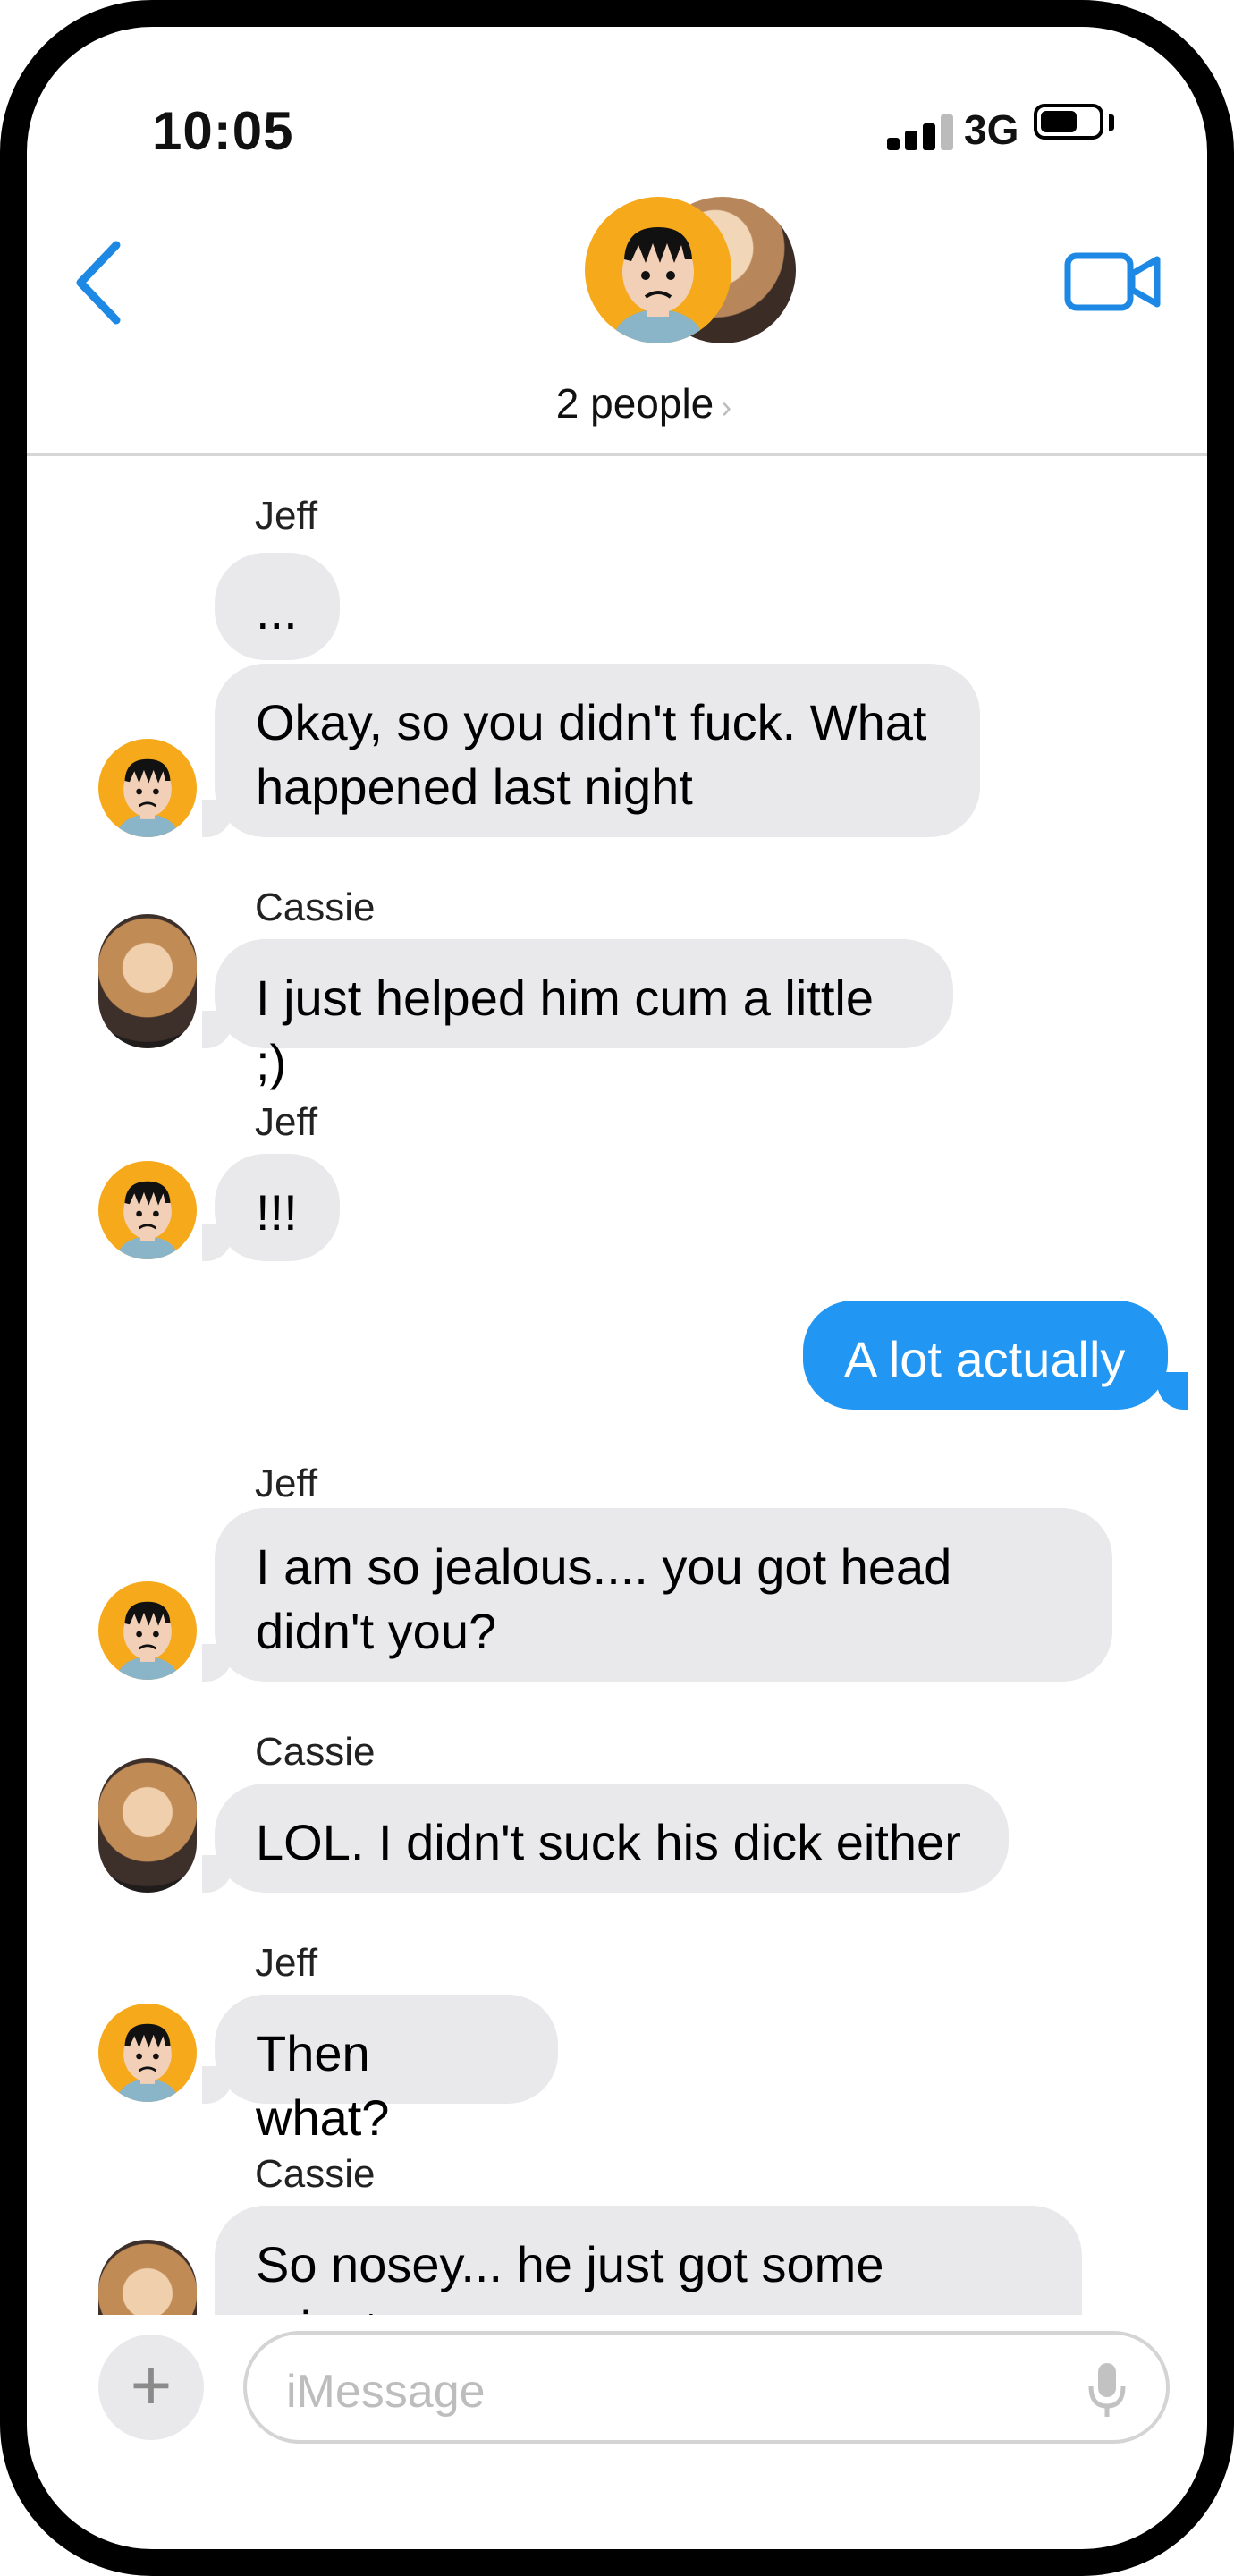  I want to click on message-bubble: LOL. I didn't suck his dick either, so click(612, 1838).